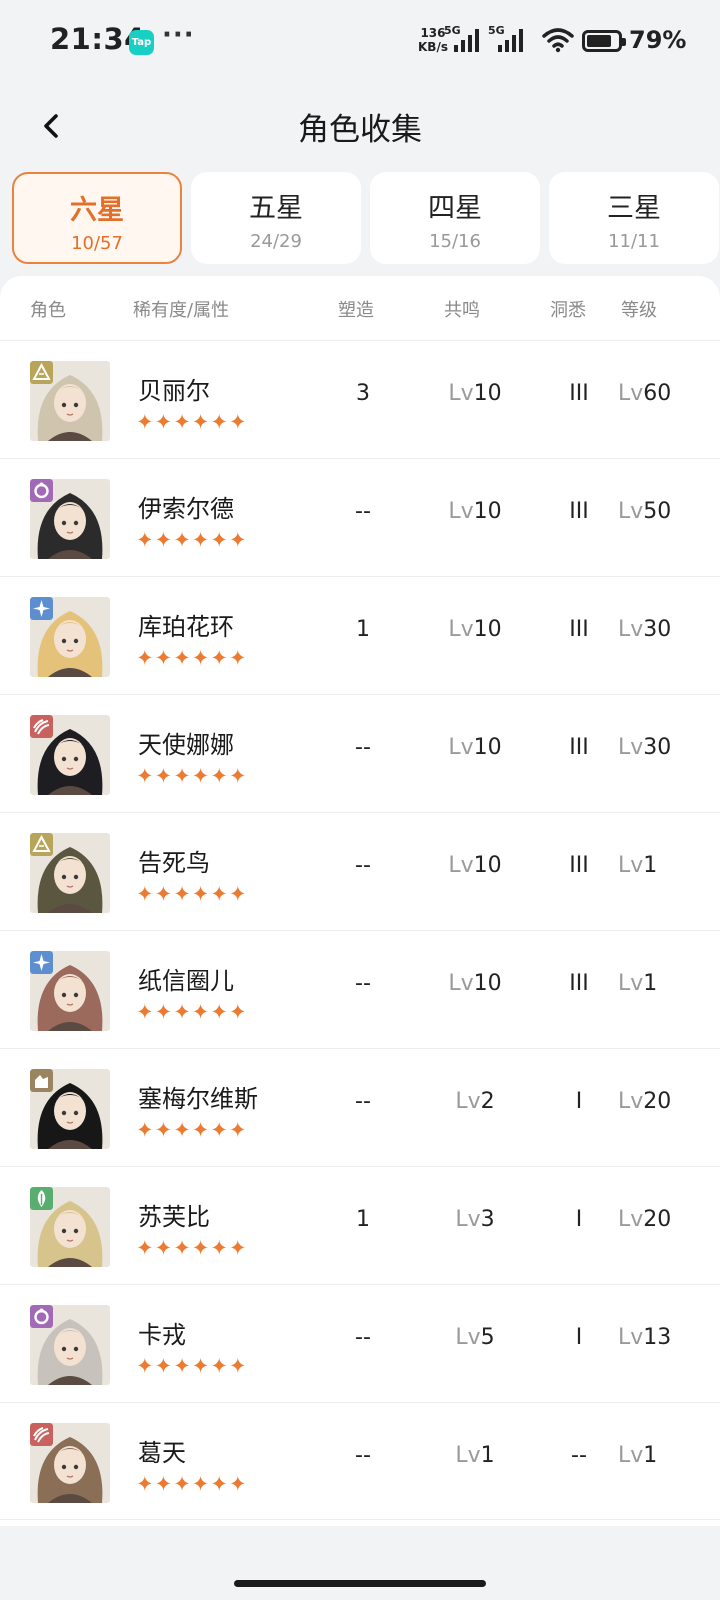 This screenshot has width=720, height=1600. I want to click on battery-level, so click(599, 41).